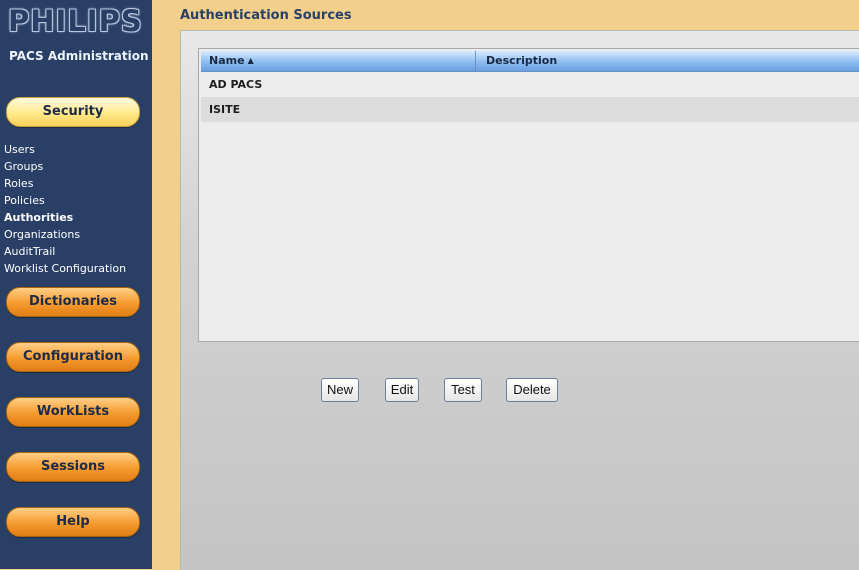 The width and height of the screenshot is (859, 570). I want to click on nav-dictionaries-button: Dictionaries, so click(73, 302).